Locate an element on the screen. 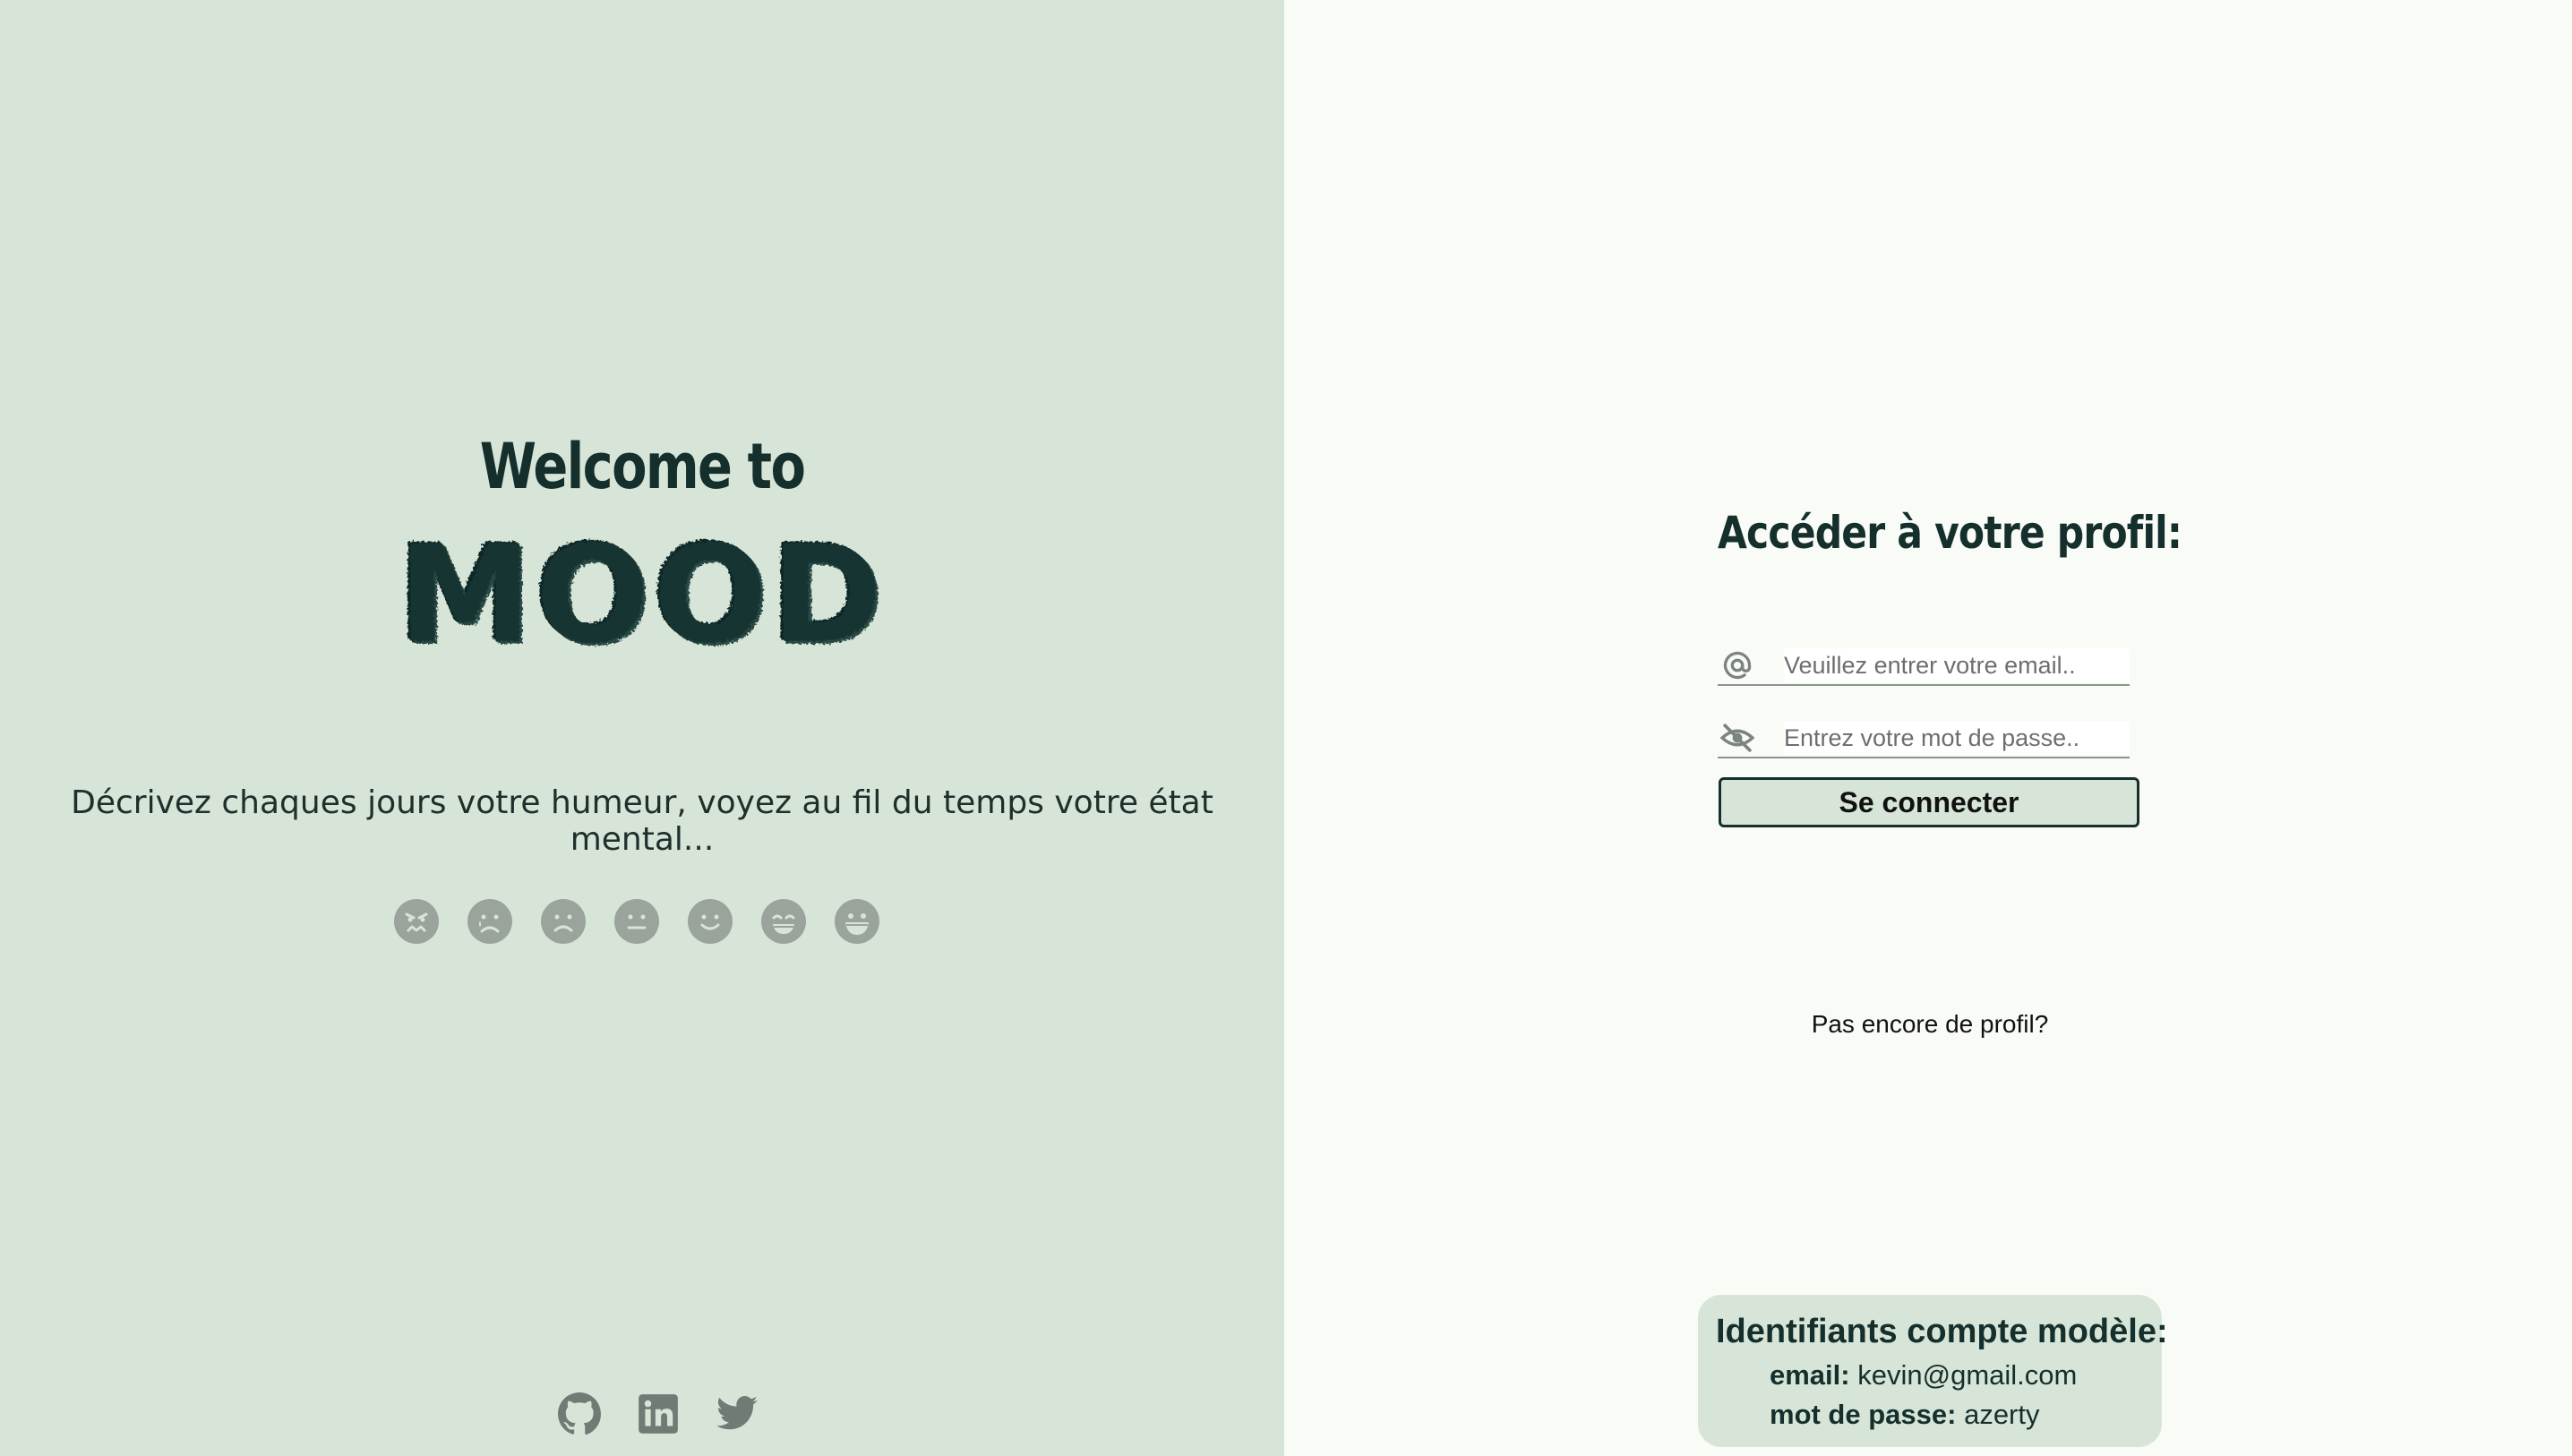 This screenshot has width=2572, height=1456. email-input is located at coordinates (1957, 665).